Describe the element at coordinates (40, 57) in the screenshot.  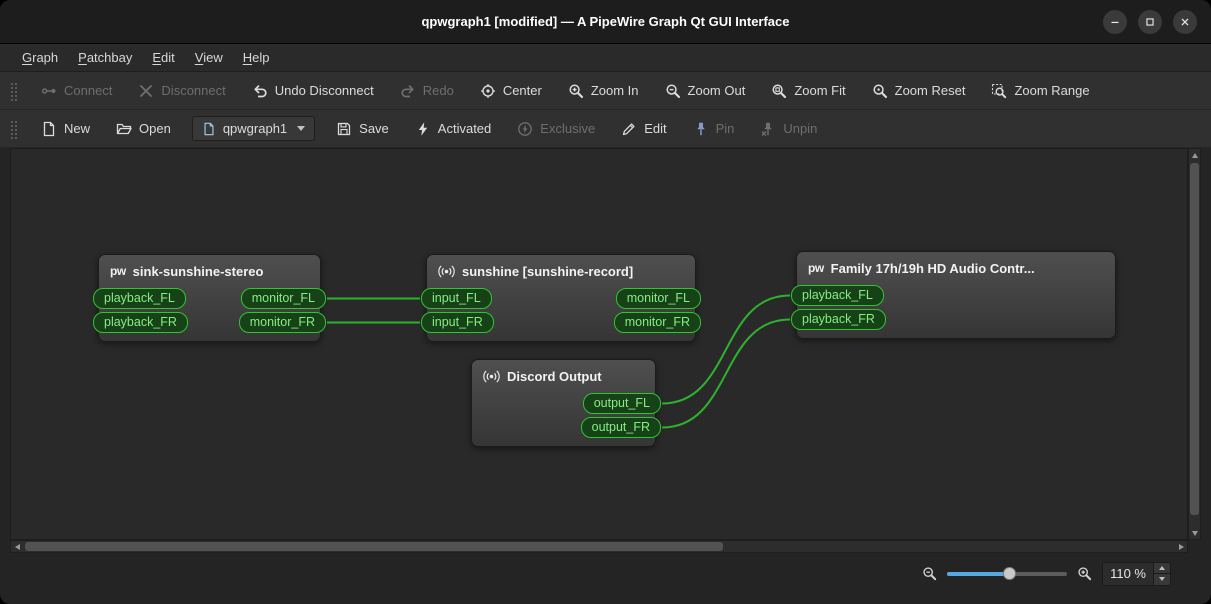
I see `menu-graph: Graph` at that location.